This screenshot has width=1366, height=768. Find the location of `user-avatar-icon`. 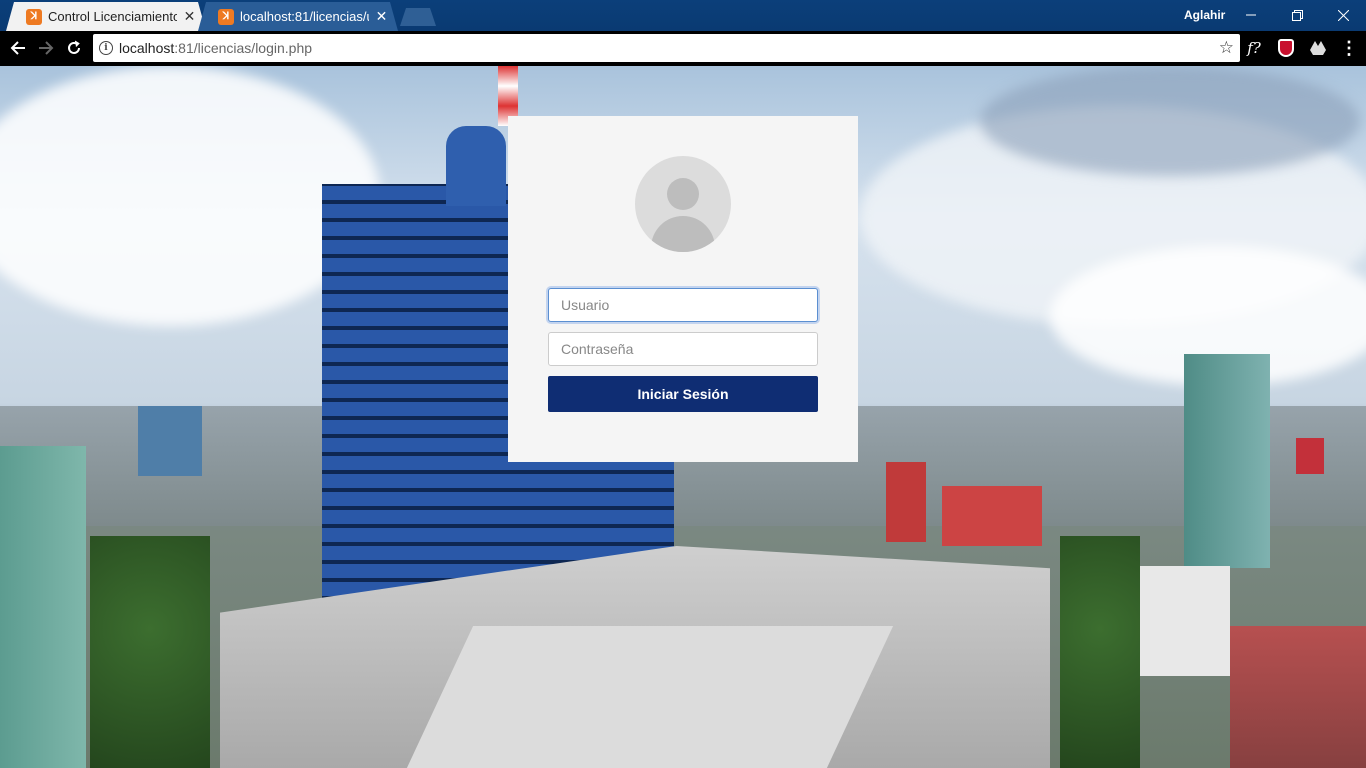

user-avatar-icon is located at coordinates (683, 204).